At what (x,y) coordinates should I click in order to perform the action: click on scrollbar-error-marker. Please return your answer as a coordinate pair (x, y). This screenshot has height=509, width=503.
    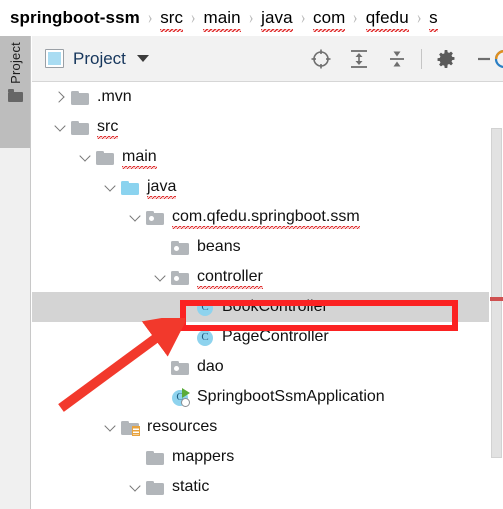
    Looking at the image, I should click on (496, 299).